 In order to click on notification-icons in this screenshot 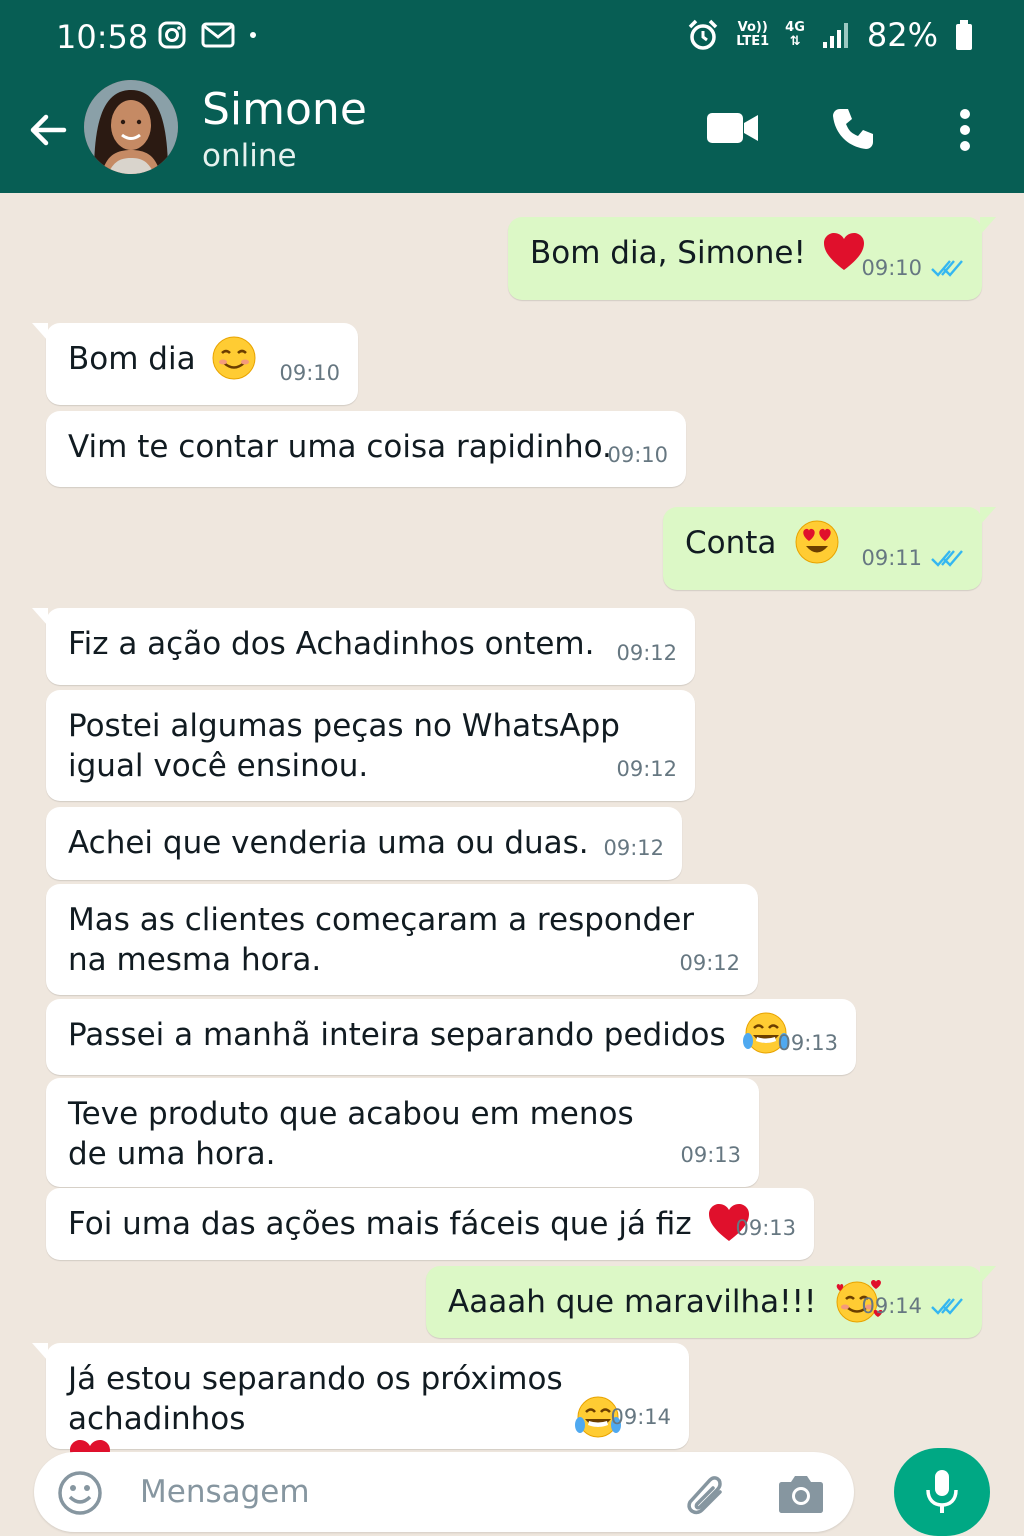, I will do `click(207, 35)`.